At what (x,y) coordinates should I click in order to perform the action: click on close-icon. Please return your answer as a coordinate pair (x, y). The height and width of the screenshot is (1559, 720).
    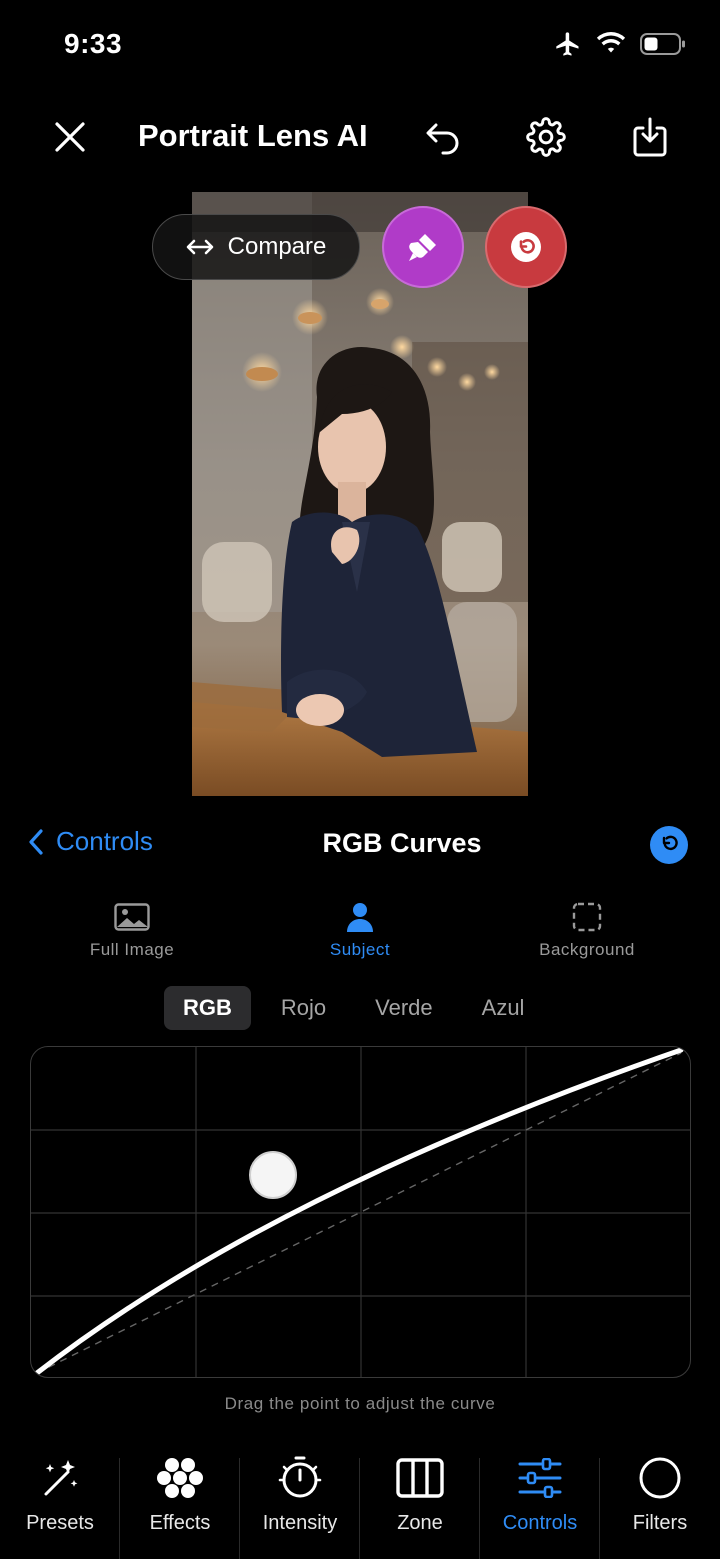
    Looking at the image, I should click on (70, 137).